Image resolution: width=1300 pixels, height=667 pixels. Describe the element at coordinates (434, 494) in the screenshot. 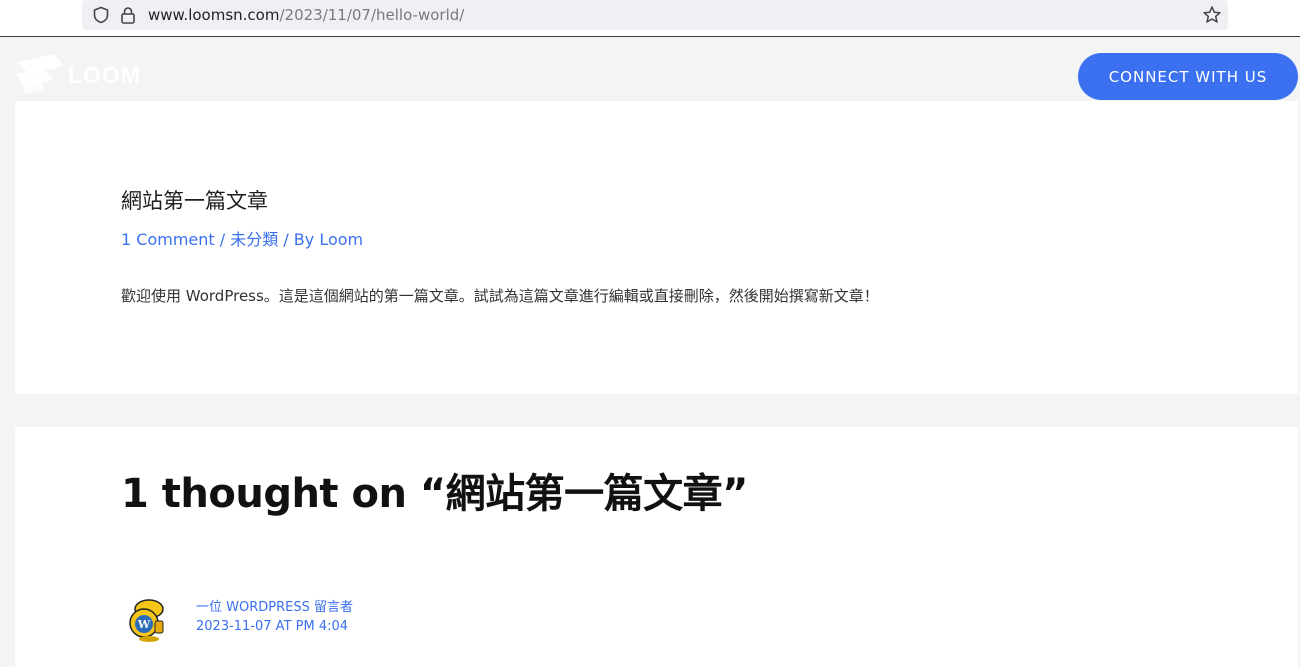

I see `comments-title: 1 thought on “網站第一篇文章”` at that location.